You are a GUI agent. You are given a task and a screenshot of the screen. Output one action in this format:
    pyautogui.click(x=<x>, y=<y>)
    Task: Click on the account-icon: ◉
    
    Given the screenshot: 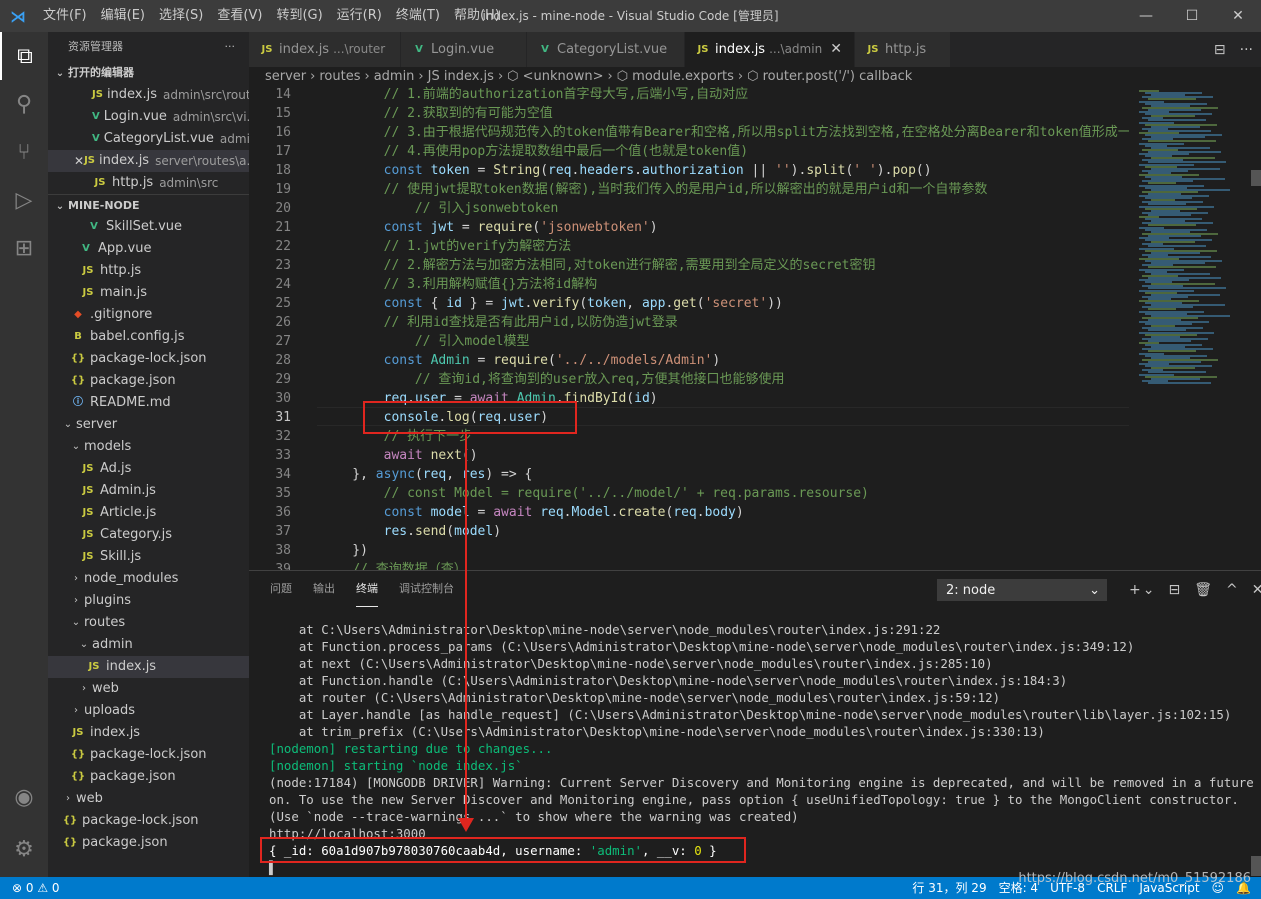 What is the action you would take?
    pyautogui.click(x=24, y=797)
    